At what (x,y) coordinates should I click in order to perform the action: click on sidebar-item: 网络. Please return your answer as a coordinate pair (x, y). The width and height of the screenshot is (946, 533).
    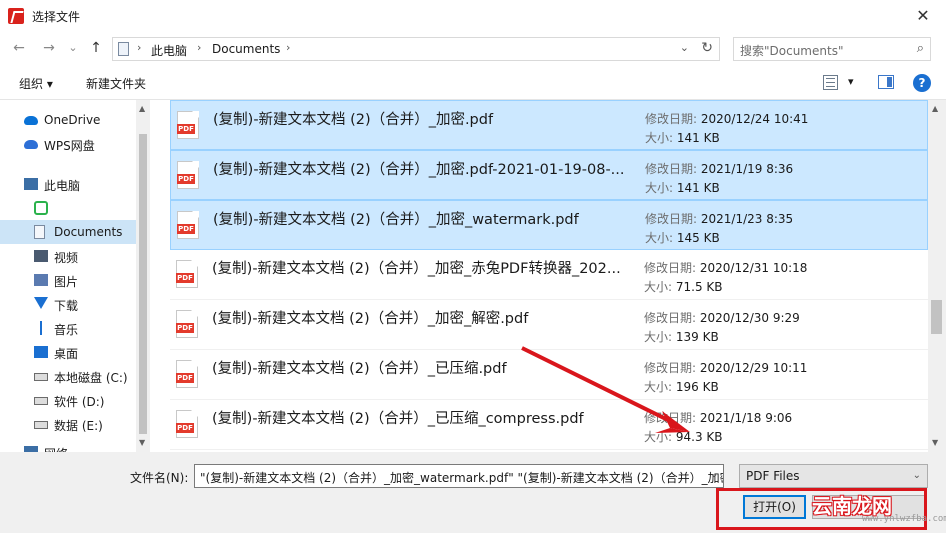
    Looking at the image, I should click on (68, 446).